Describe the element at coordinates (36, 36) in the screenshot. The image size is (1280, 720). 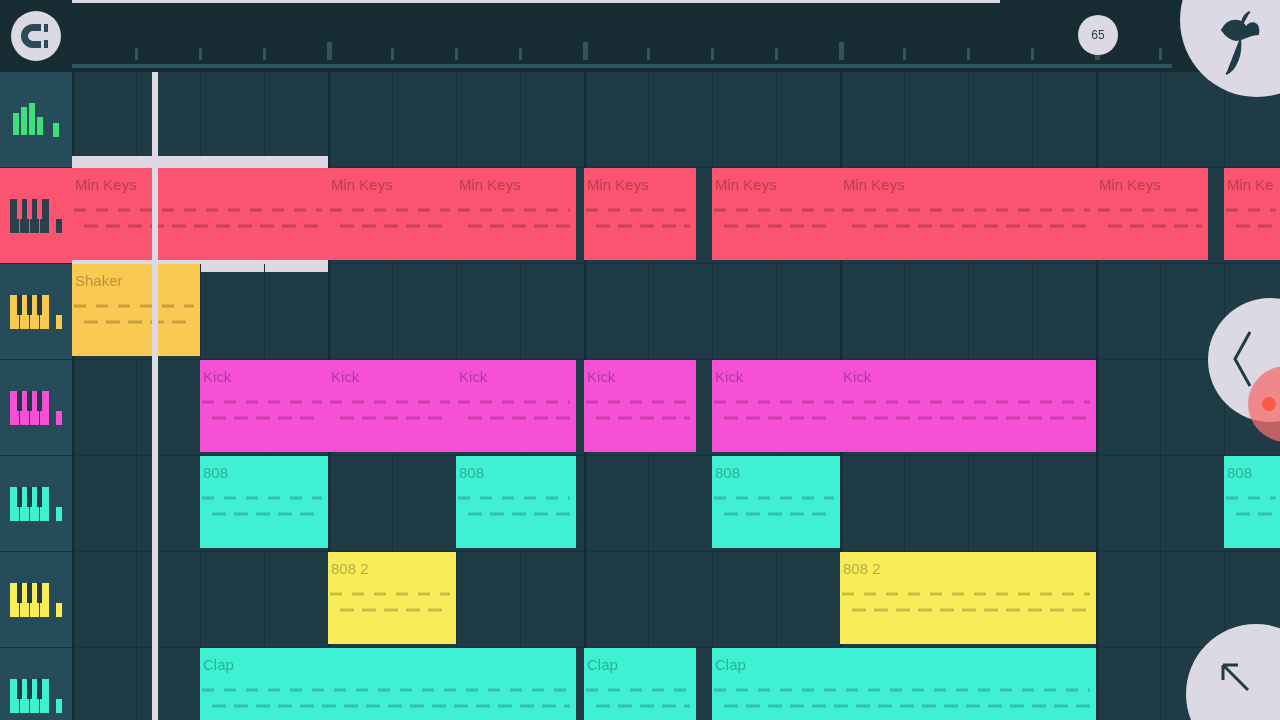
I see `magnet-icon` at that location.